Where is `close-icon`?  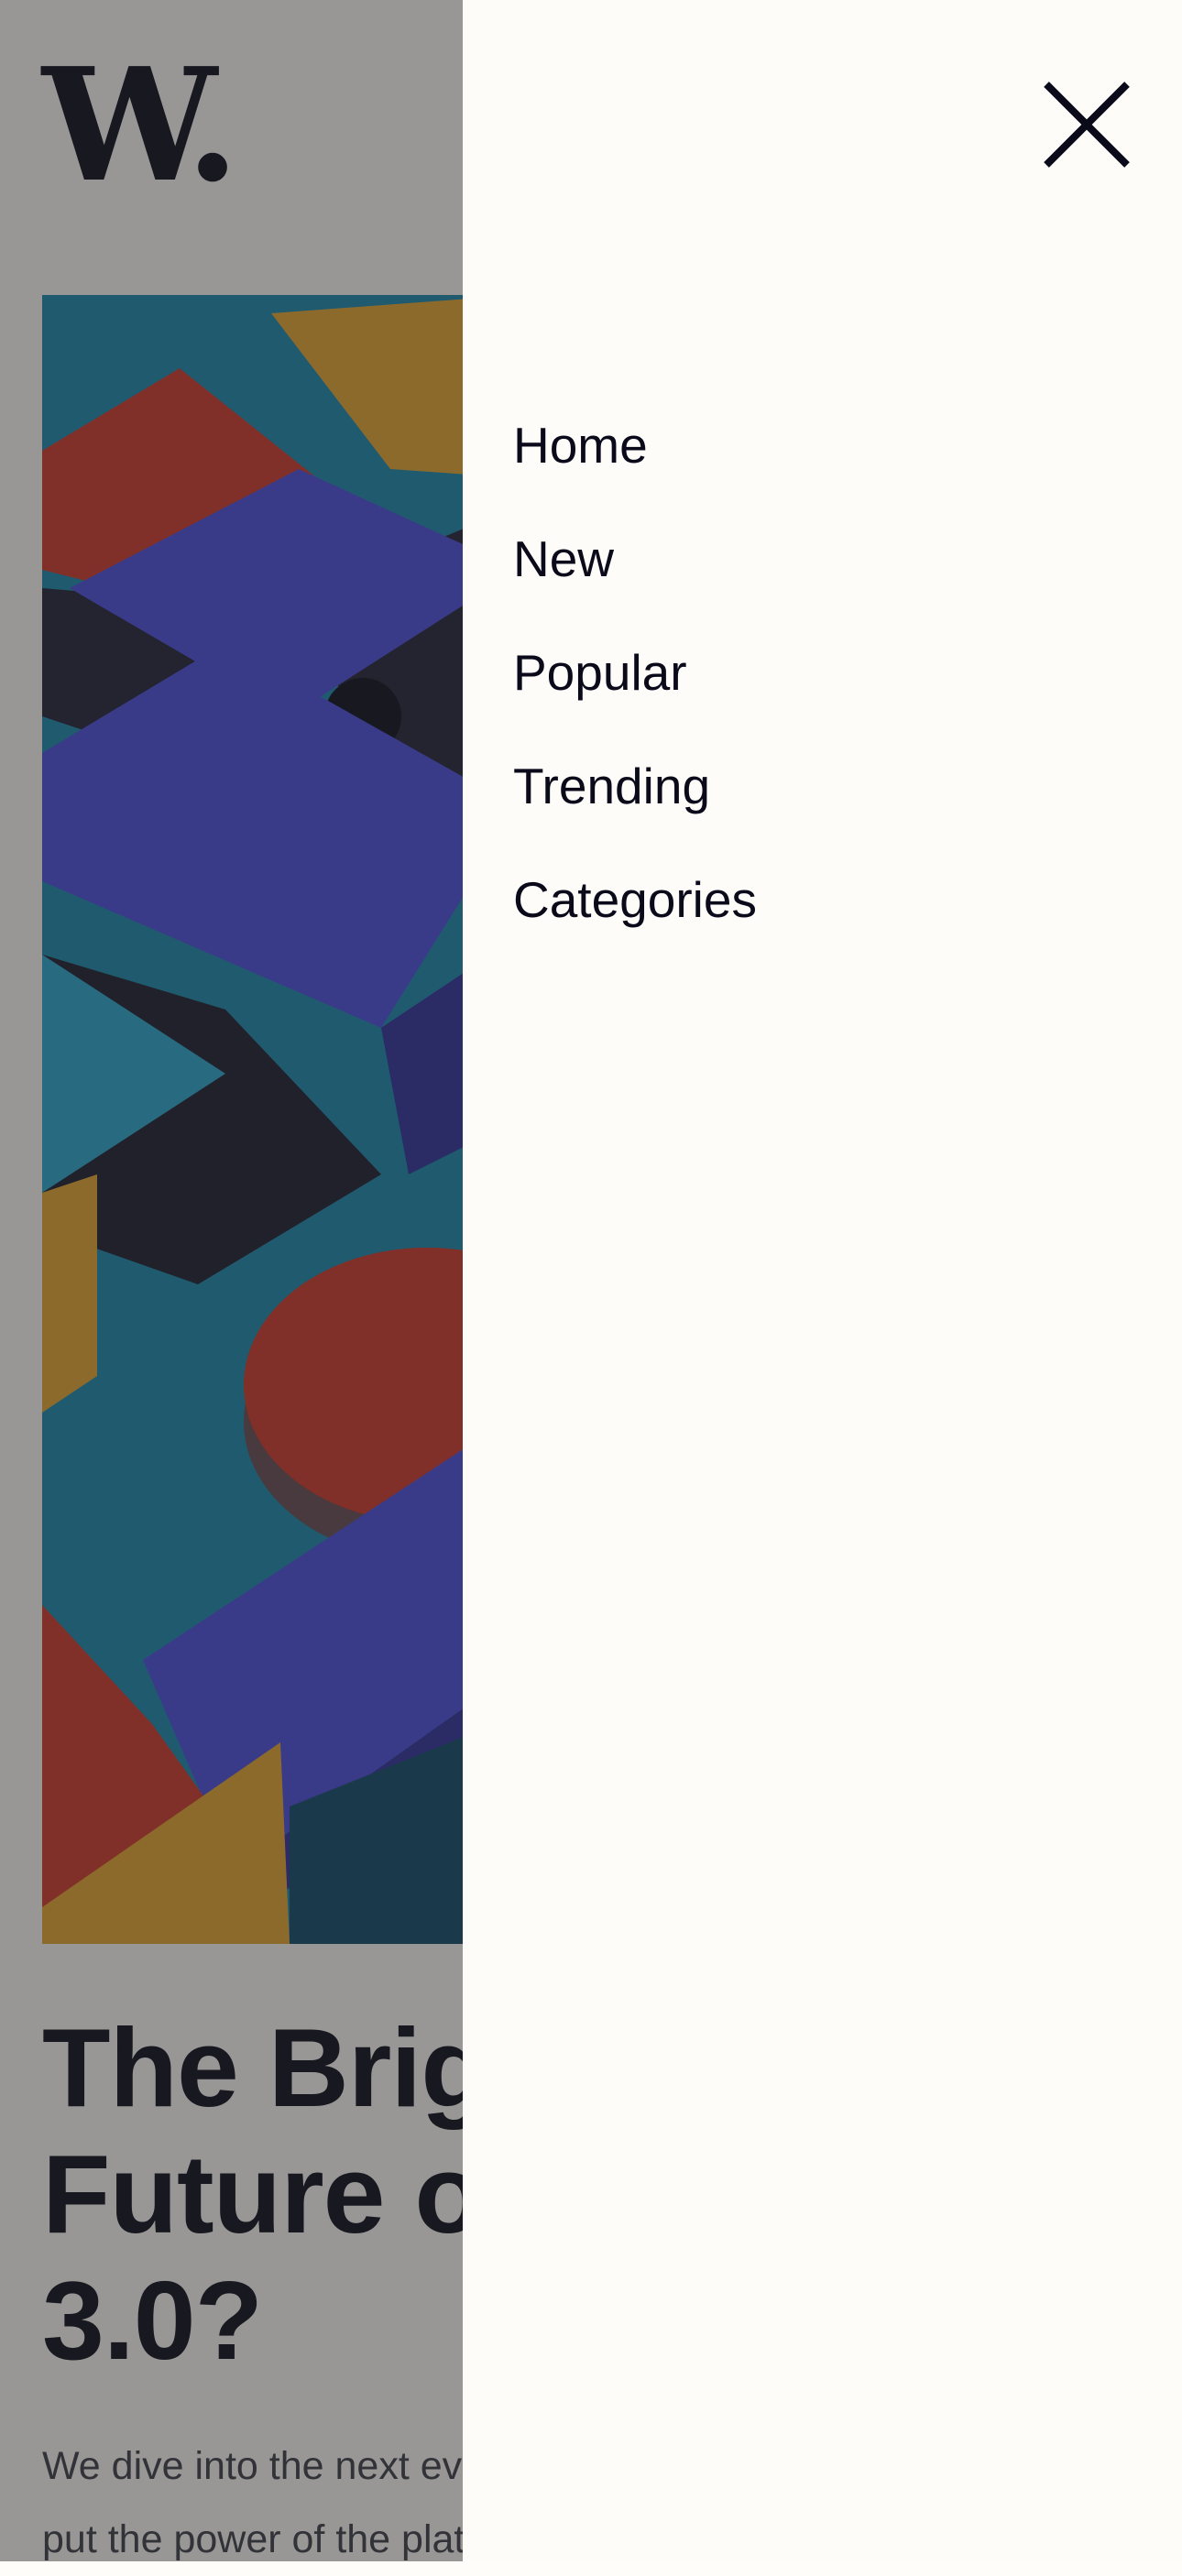 close-icon is located at coordinates (1087, 125).